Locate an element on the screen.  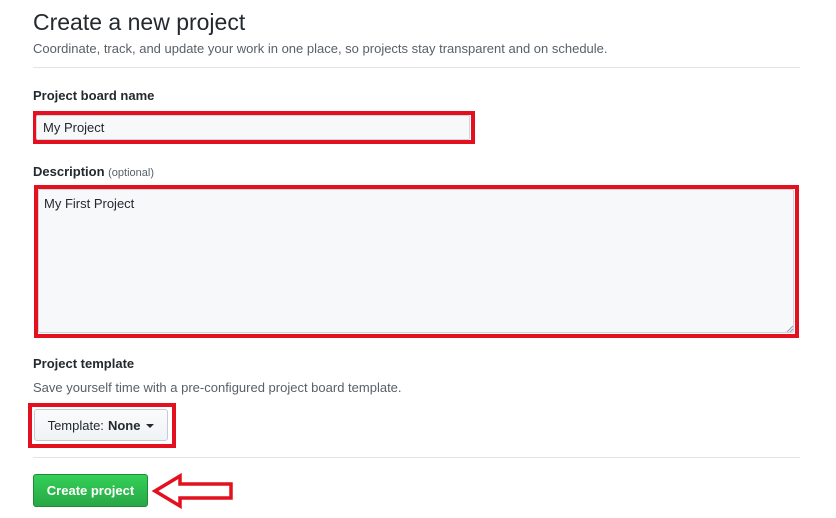
footer-divider is located at coordinates (416, 457).